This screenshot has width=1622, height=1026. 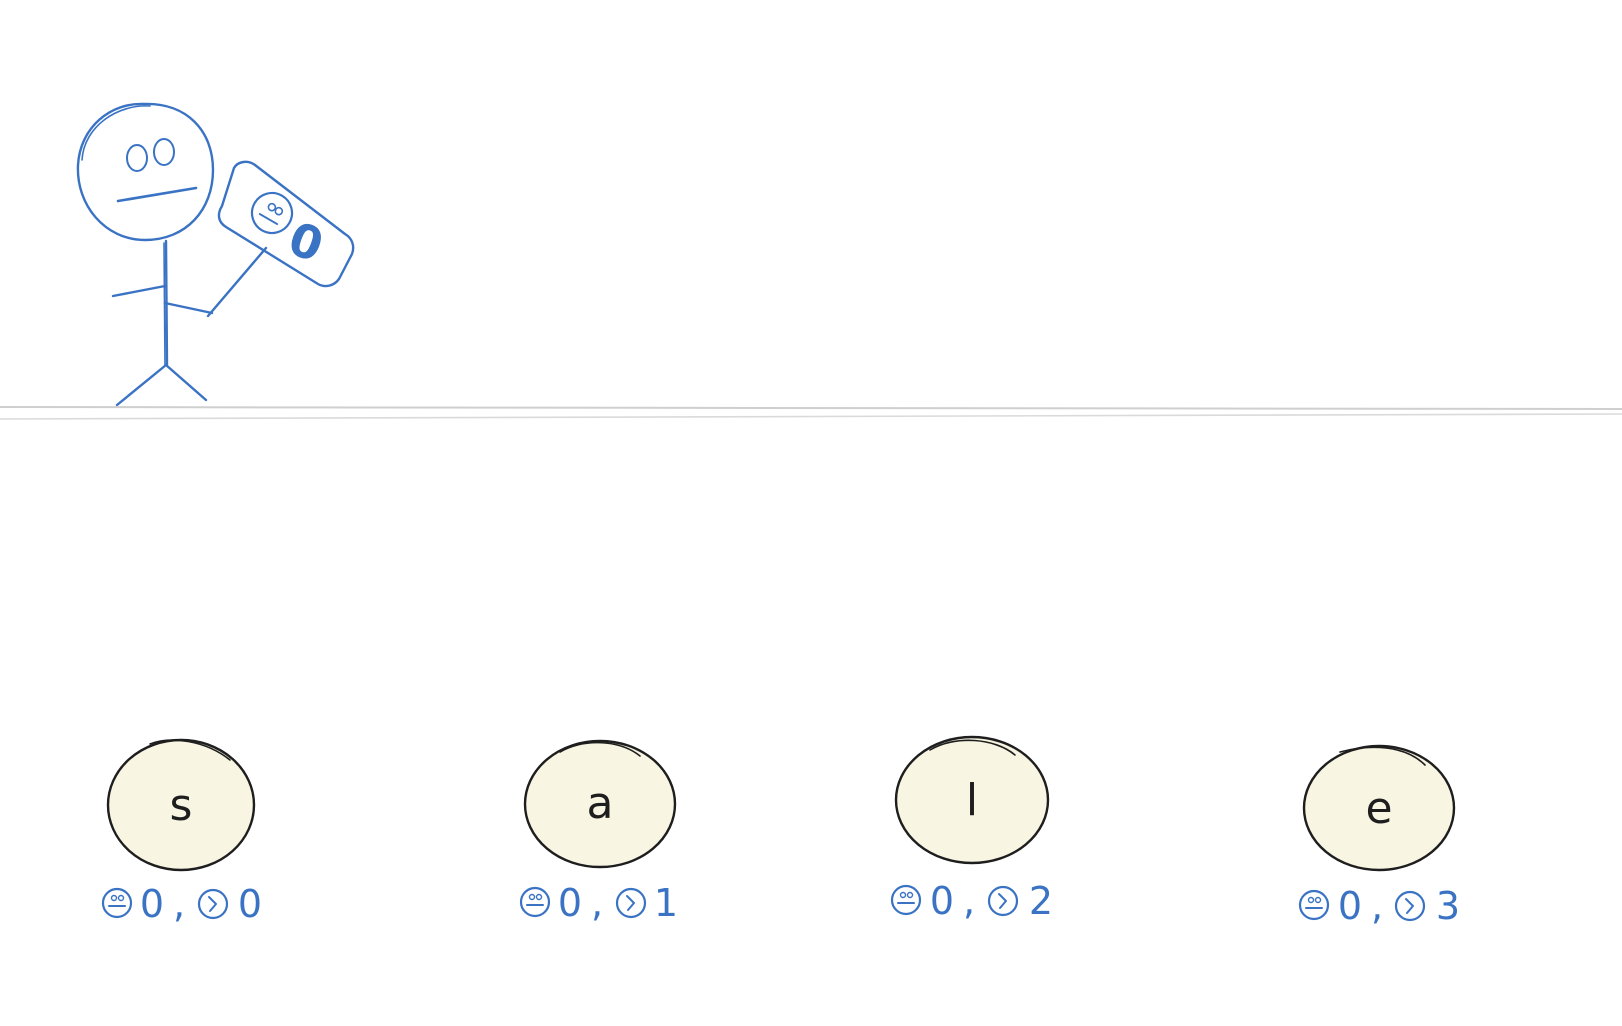 I want to click on node-label-3: 0 , 3, so click(x=1379, y=906).